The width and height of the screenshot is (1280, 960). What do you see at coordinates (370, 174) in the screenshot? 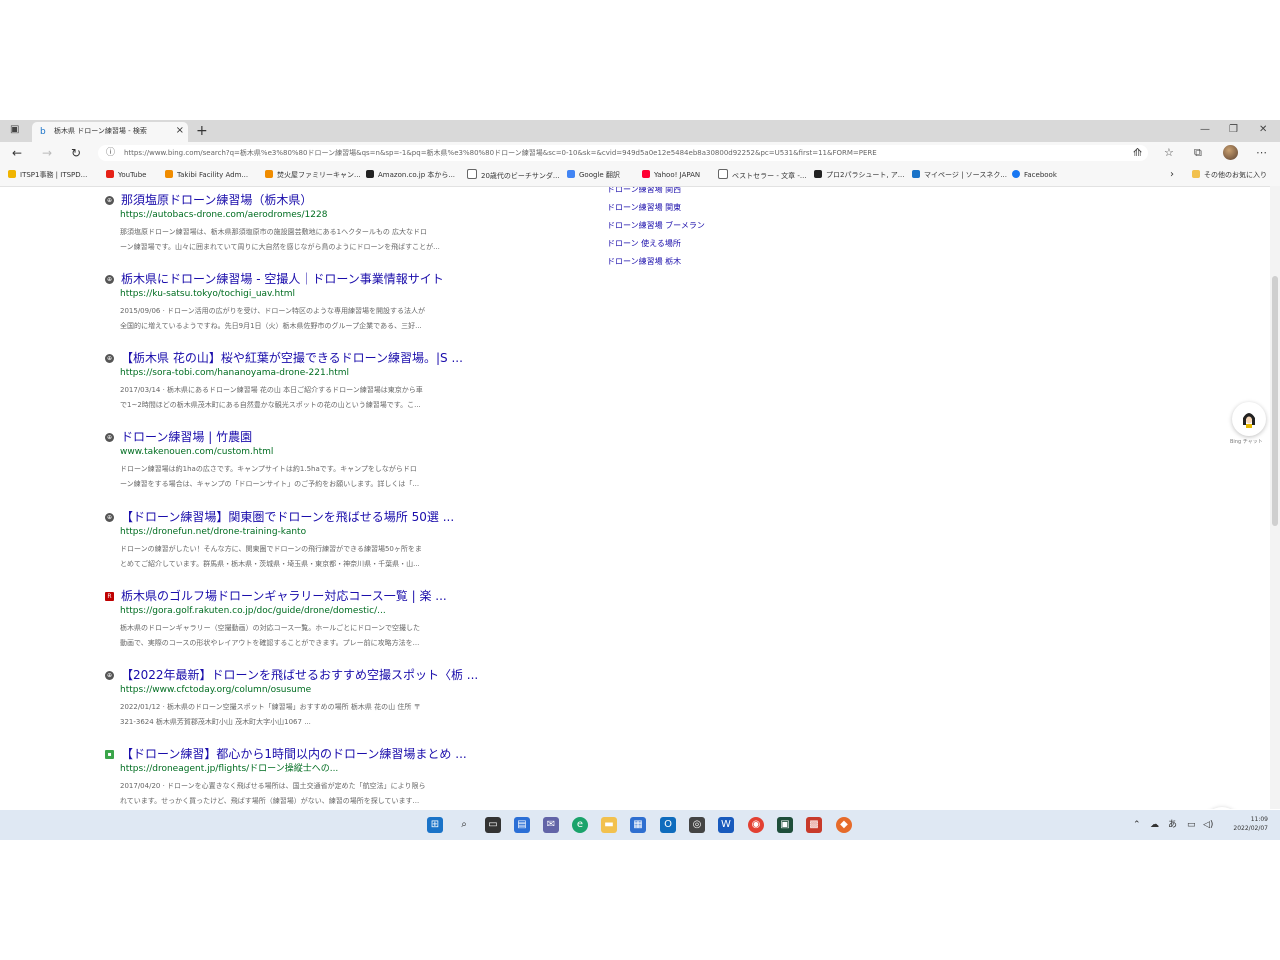
I see `amazon-icon` at bounding box center [370, 174].